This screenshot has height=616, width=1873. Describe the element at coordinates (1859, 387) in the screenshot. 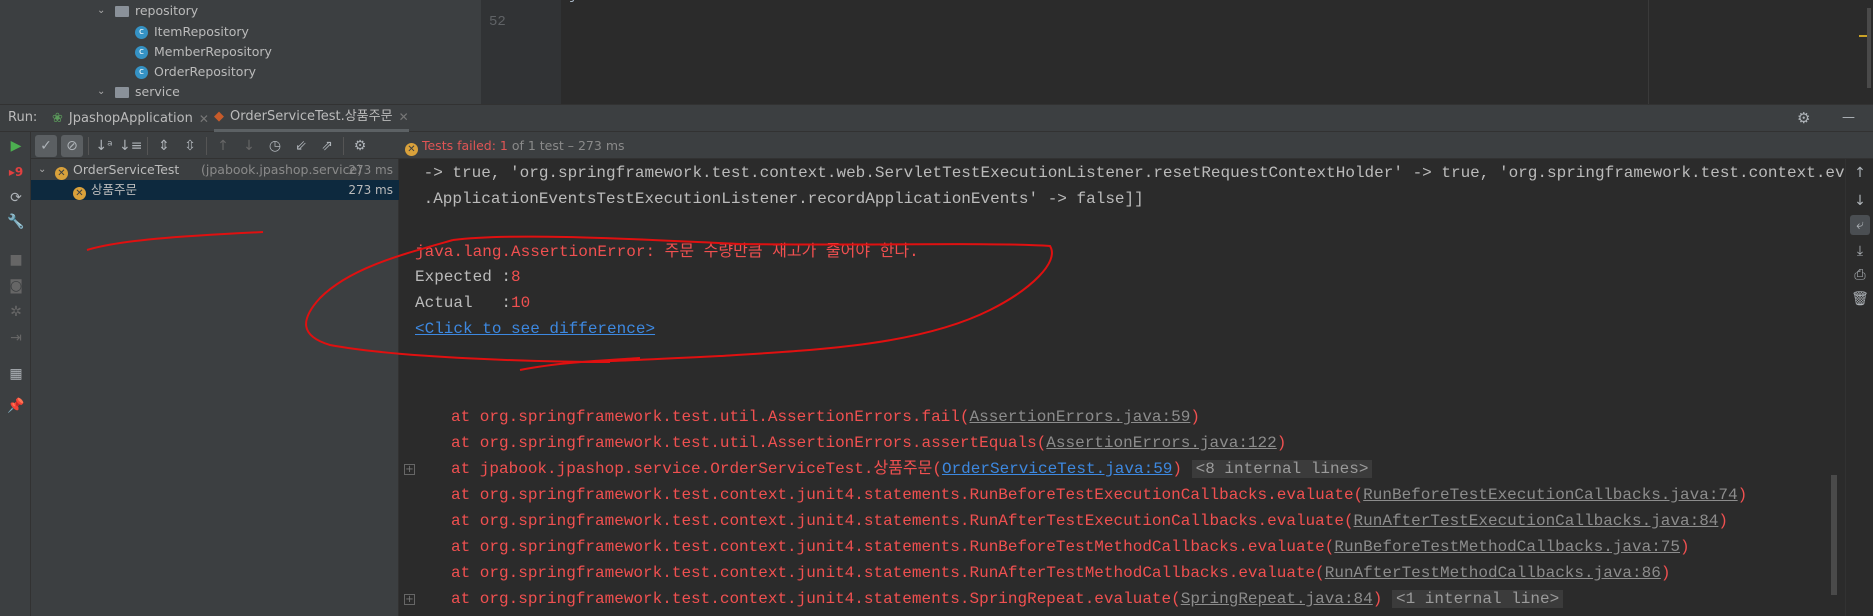

I see `console-side-toolbar: ↑ ↓ ⤶ ⤓ ⎙ 🗑` at that location.